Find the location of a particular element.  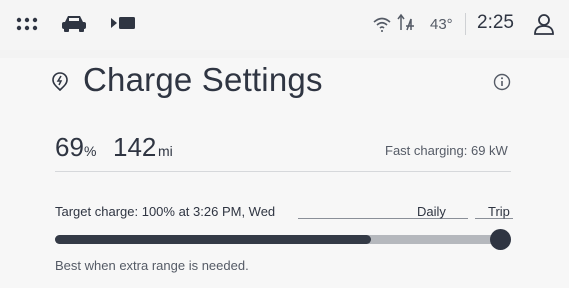

trip-option: Trip is located at coordinates (499, 211).